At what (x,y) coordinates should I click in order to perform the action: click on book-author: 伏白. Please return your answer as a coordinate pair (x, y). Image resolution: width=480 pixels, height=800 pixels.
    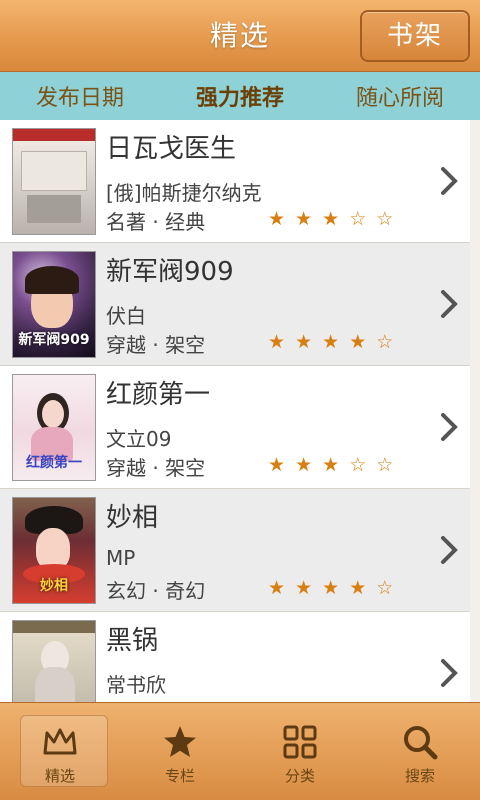
    Looking at the image, I should click on (126, 316).